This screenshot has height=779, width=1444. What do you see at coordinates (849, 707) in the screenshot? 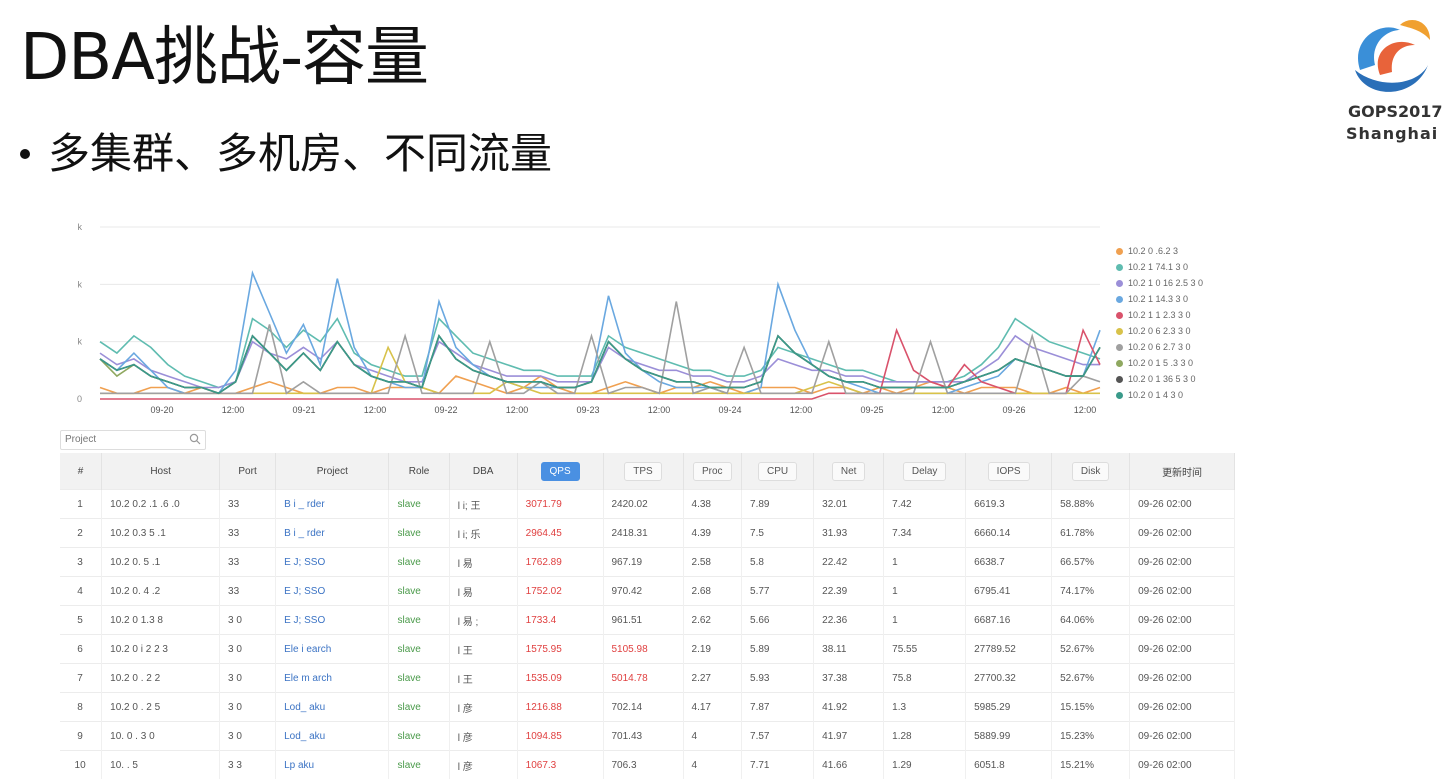
I see `table-cell: 41.92` at bounding box center [849, 707].